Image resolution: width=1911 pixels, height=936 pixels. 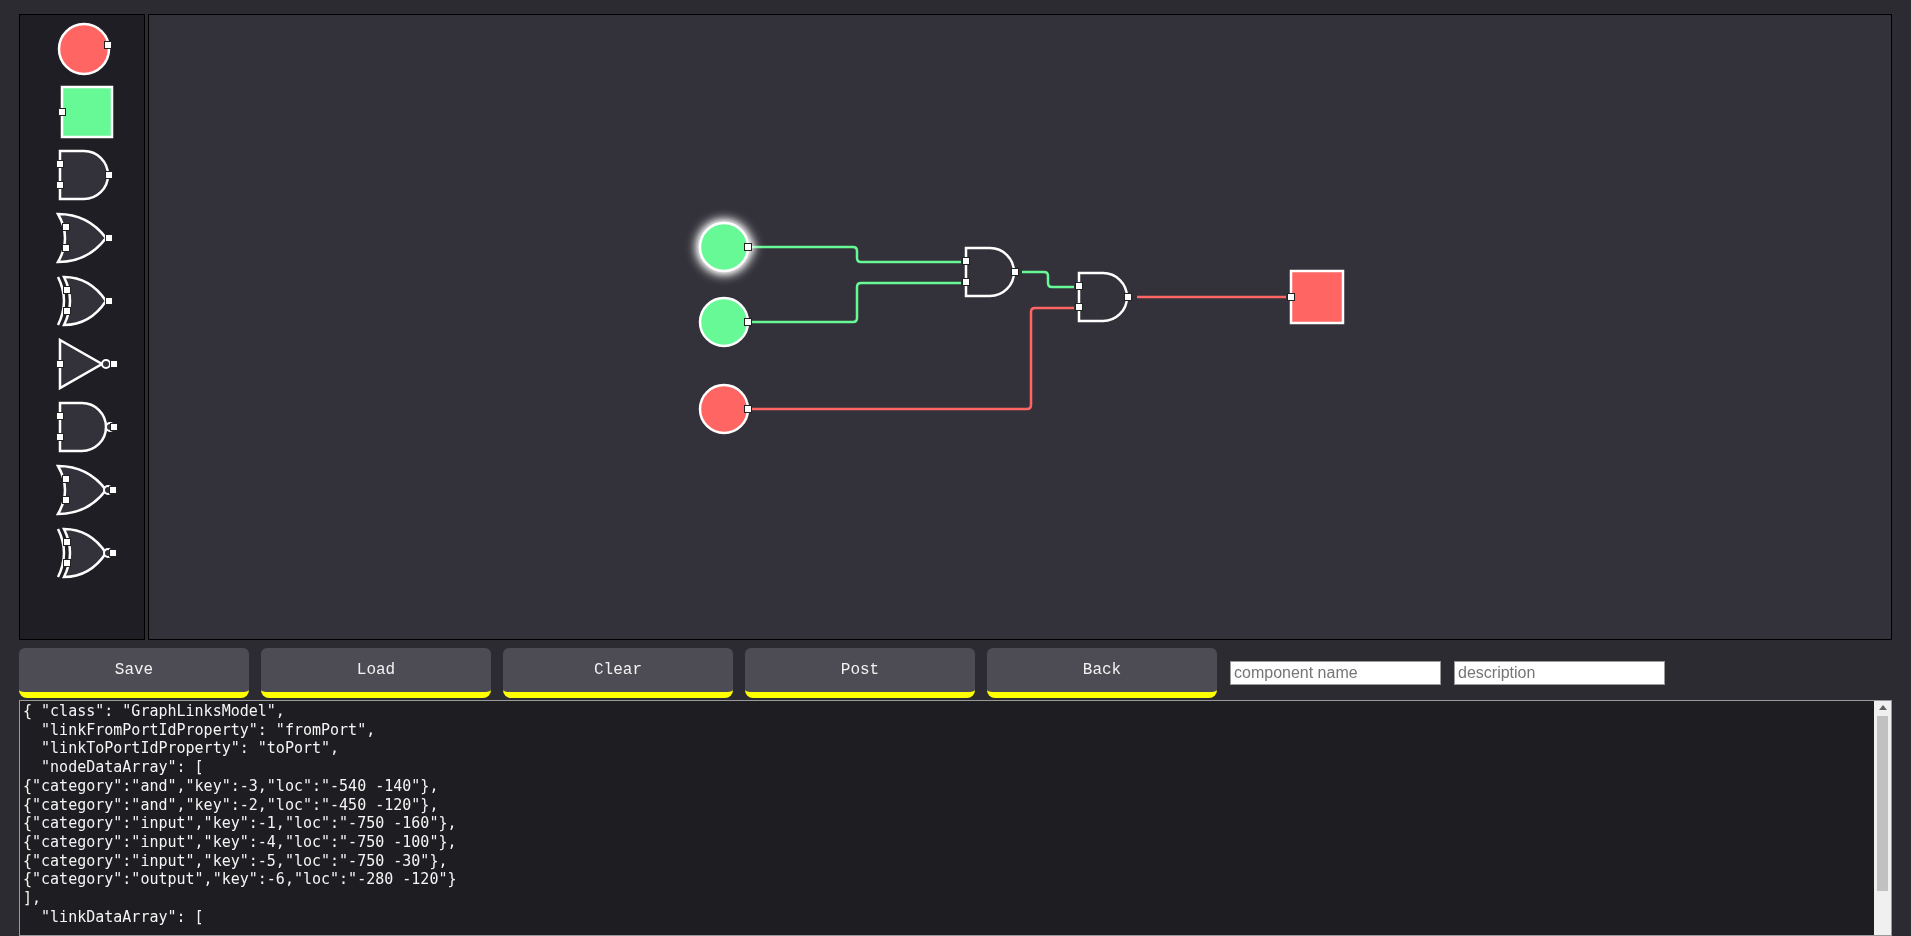 What do you see at coordinates (913, 358) in the screenshot?
I see `wire-link` at bounding box center [913, 358].